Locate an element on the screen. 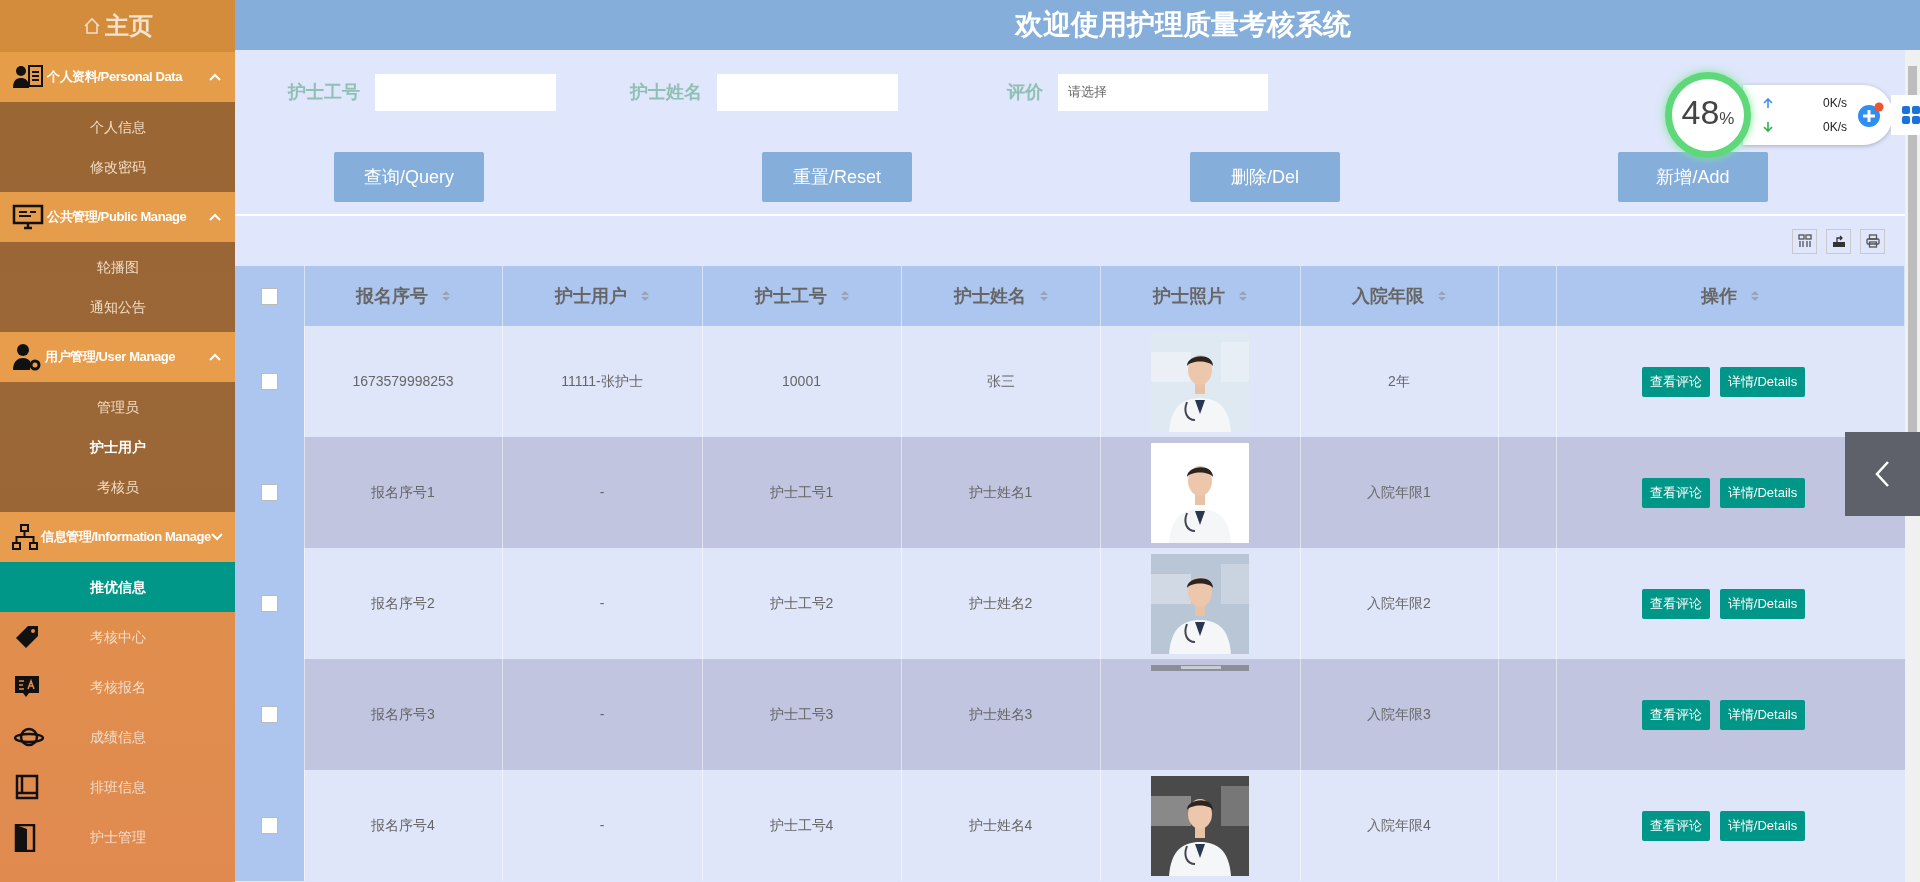 Image resolution: width=1920 pixels, height=882 pixels. menu-item: 考核中心 is located at coordinates (117, 637).